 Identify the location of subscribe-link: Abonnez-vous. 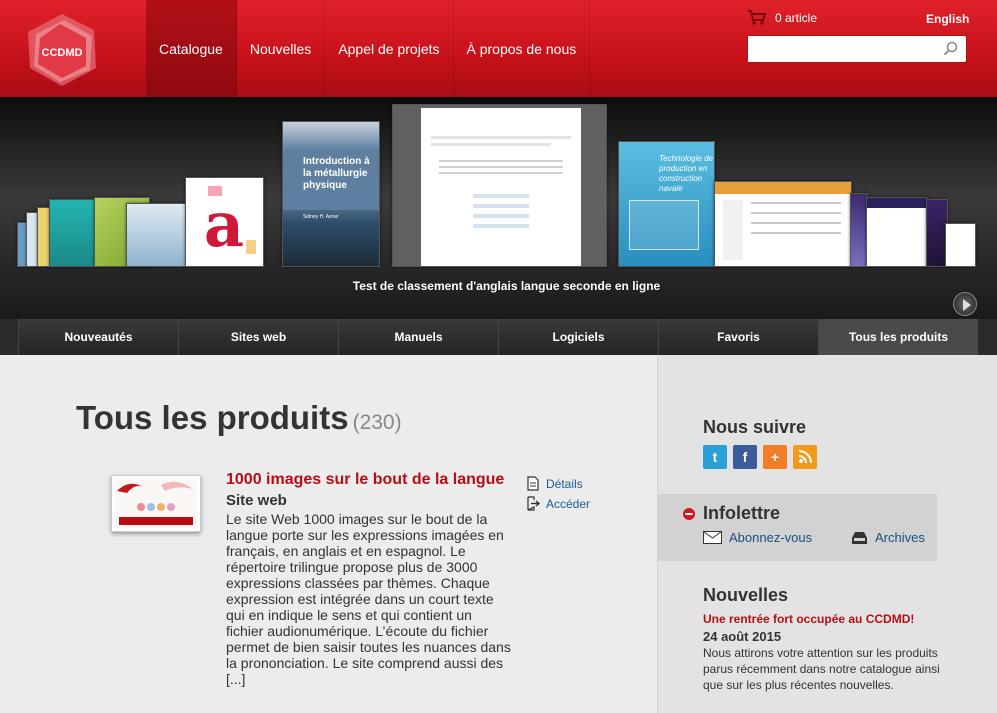
(757, 537).